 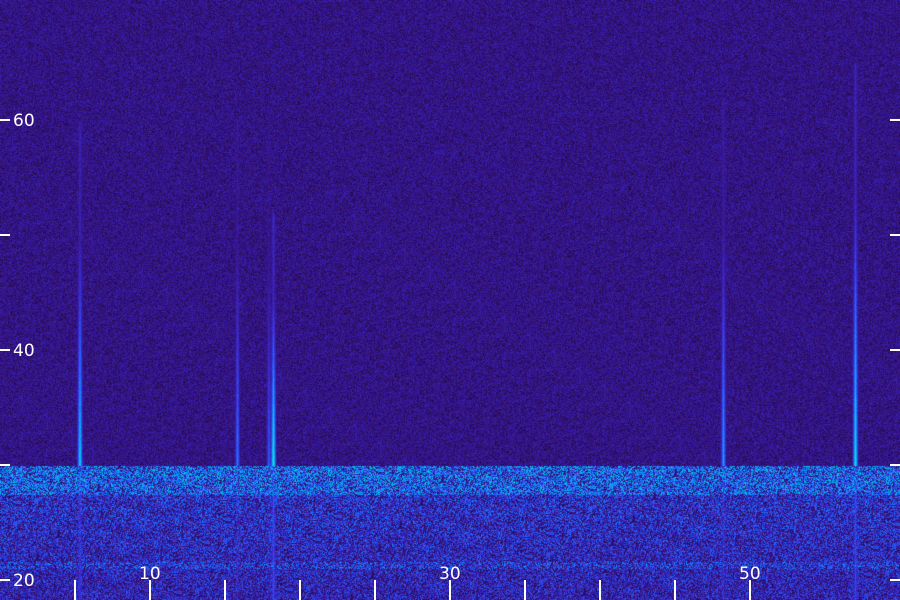 What do you see at coordinates (150, 574) in the screenshot?
I see `x-tick-label: 10` at bounding box center [150, 574].